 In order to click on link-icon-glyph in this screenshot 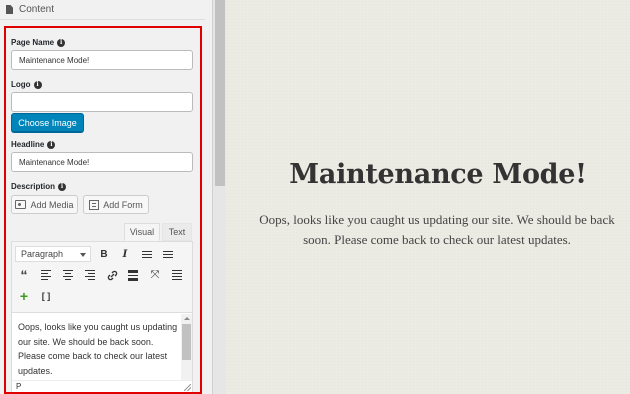, I will do `click(112, 275)`.